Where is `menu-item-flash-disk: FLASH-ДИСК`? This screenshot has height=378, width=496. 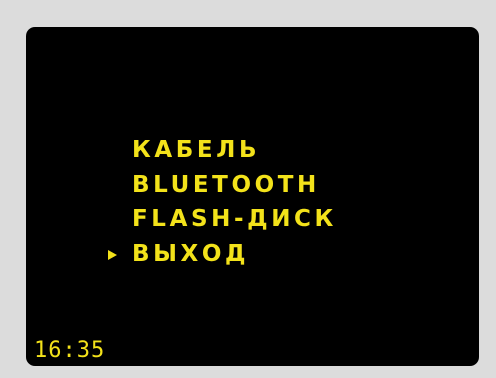 menu-item-flash-disk: FLASH-ДИСК is located at coordinates (234, 219).